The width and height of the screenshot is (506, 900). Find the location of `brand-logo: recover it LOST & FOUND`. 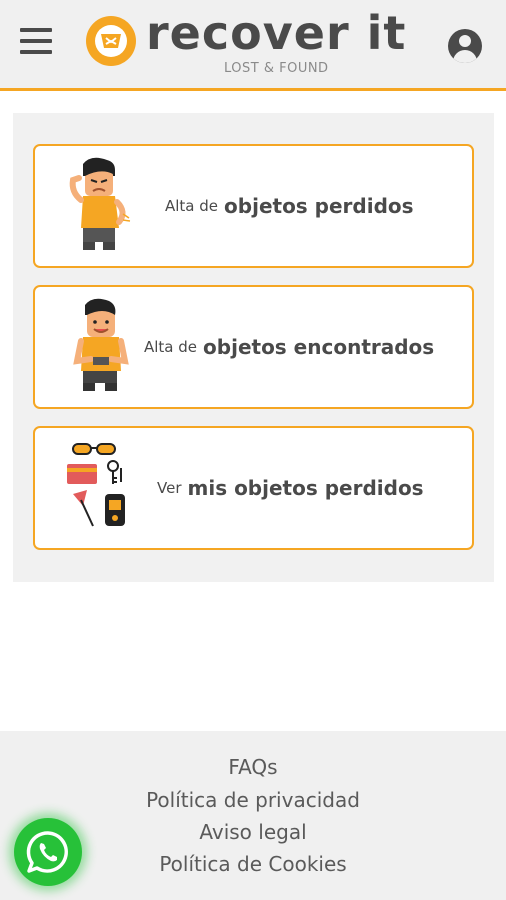

brand-logo: recover it LOST & FOUND is located at coordinates (246, 45).